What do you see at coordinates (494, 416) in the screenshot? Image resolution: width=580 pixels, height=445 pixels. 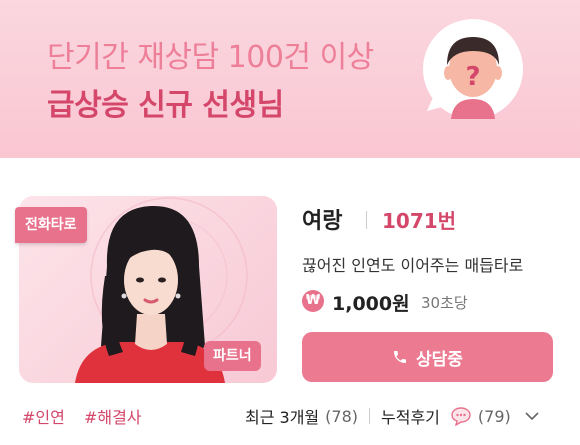 I see `review-count: (79)` at bounding box center [494, 416].